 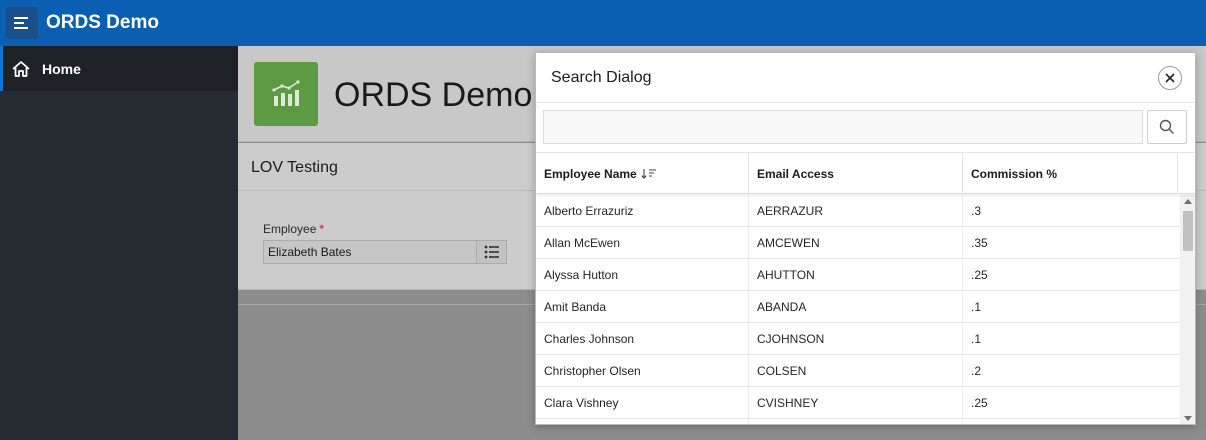 What do you see at coordinates (119, 68) in the screenshot?
I see `sidebar-item-home: Home` at bounding box center [119, 68].